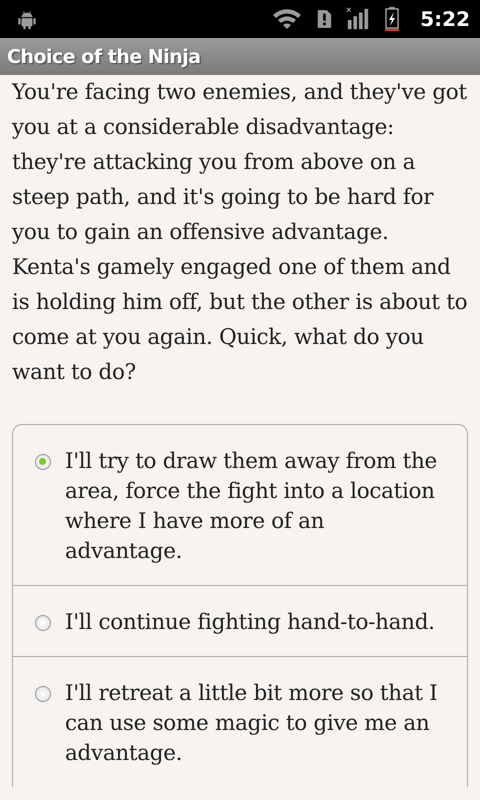 The width and height of the screenshot is (480, 800). Describe the element at coordinates (251, 724) in the screenshot. I see `choice-label: I'll retreat a little bit more so that I can use some magic to give me an advantage.` at that location.